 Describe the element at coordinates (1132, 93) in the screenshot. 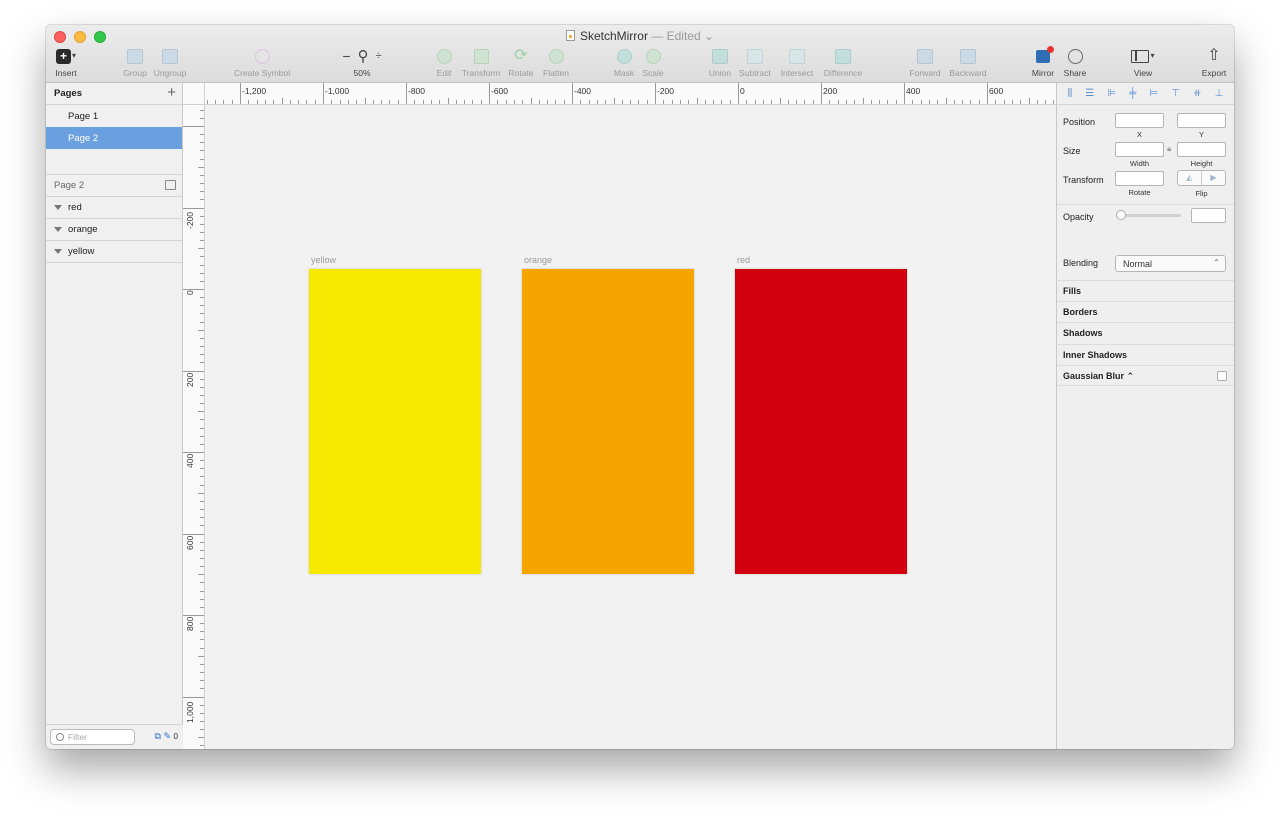

I see `align-center-icon: ╪` at that location.